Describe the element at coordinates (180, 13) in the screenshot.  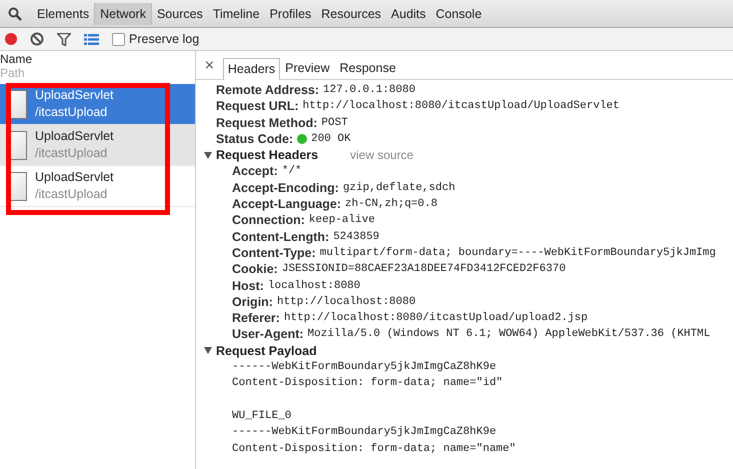
I see `panel-tab: Sources` at that location.